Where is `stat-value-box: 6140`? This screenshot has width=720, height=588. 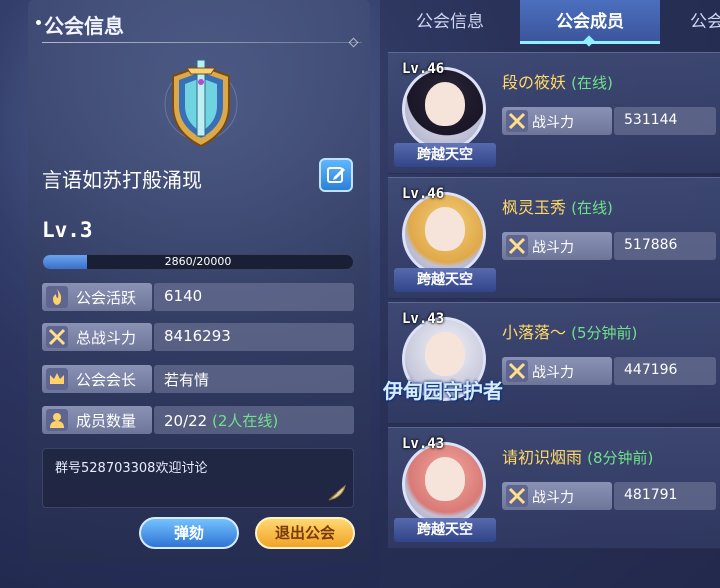
stat-value-box: 6140 is located at coordinates (254, 297).